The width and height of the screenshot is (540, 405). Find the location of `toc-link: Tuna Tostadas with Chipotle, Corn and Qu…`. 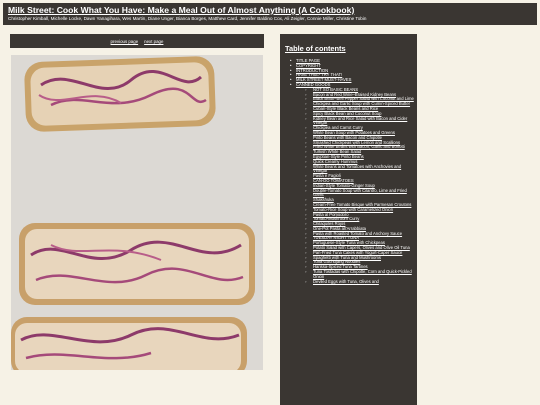

toc-link: Tuna Tostadas with Chipotle, Corn and Qu… is located at coordinates (362, 274).